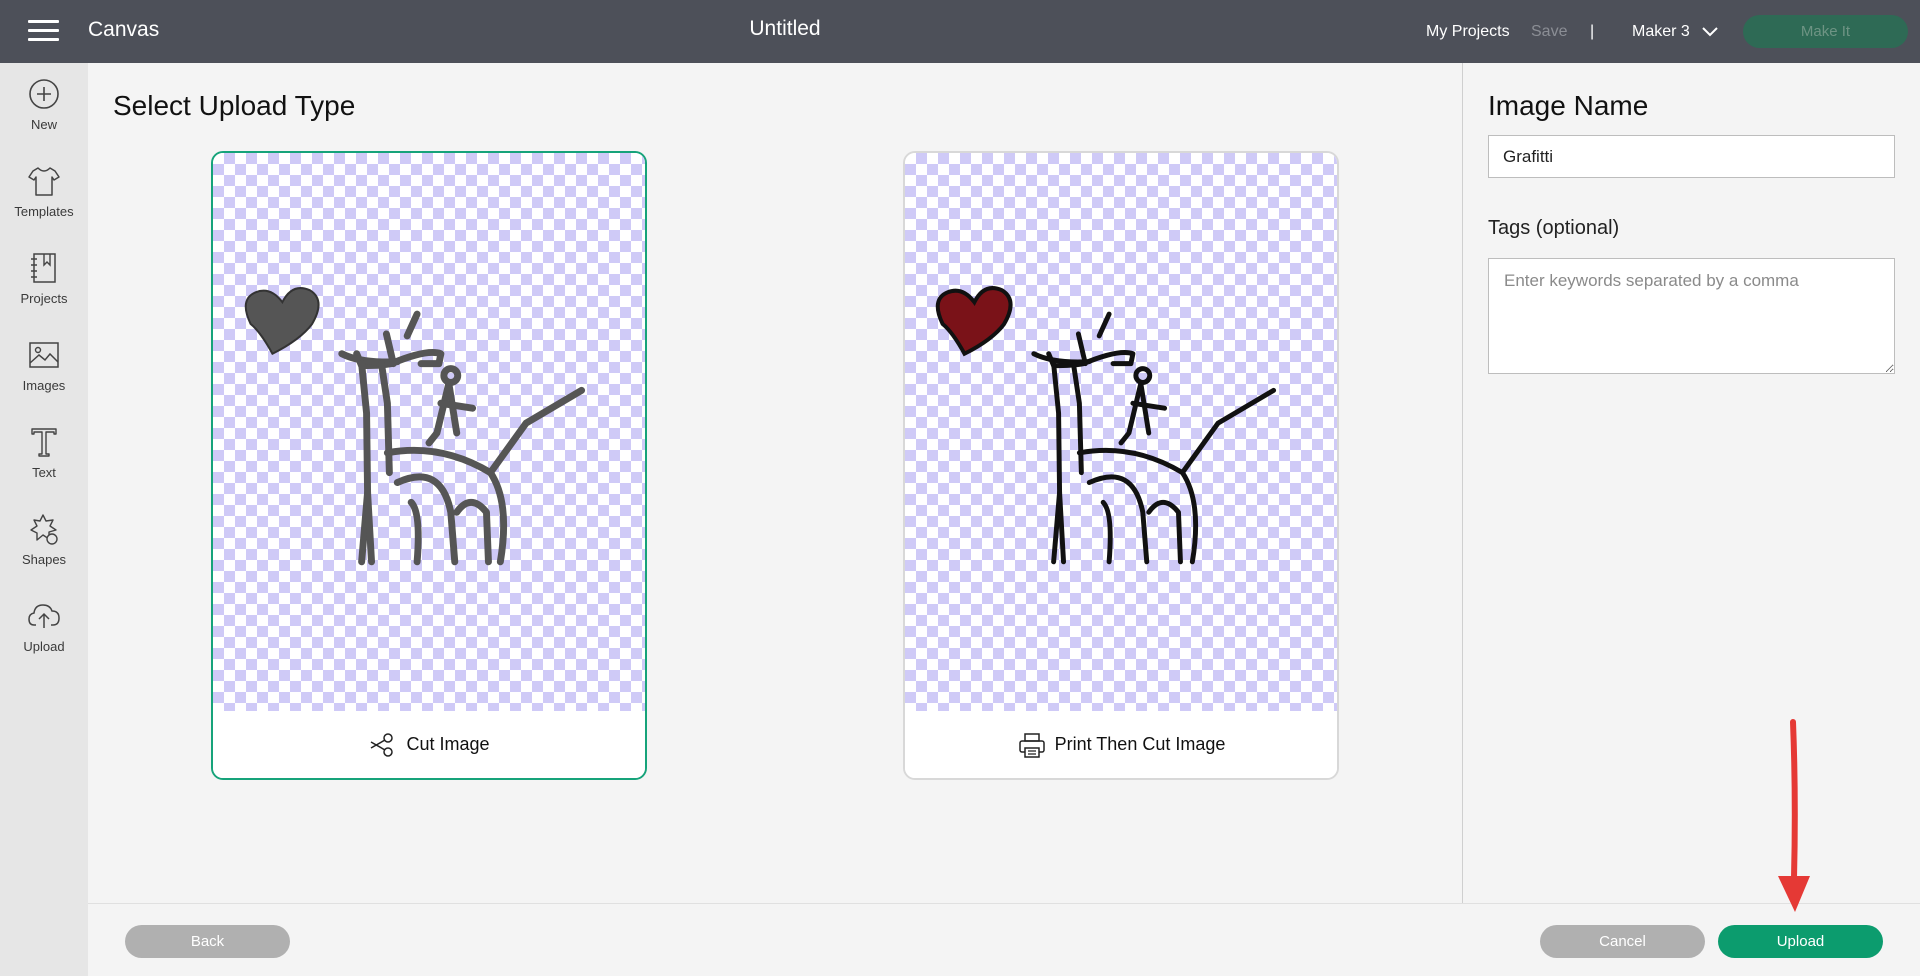  Describe the element at coordinates (1568, 105) in the screenshot. I see `image-name-title: Image Name` at that location.